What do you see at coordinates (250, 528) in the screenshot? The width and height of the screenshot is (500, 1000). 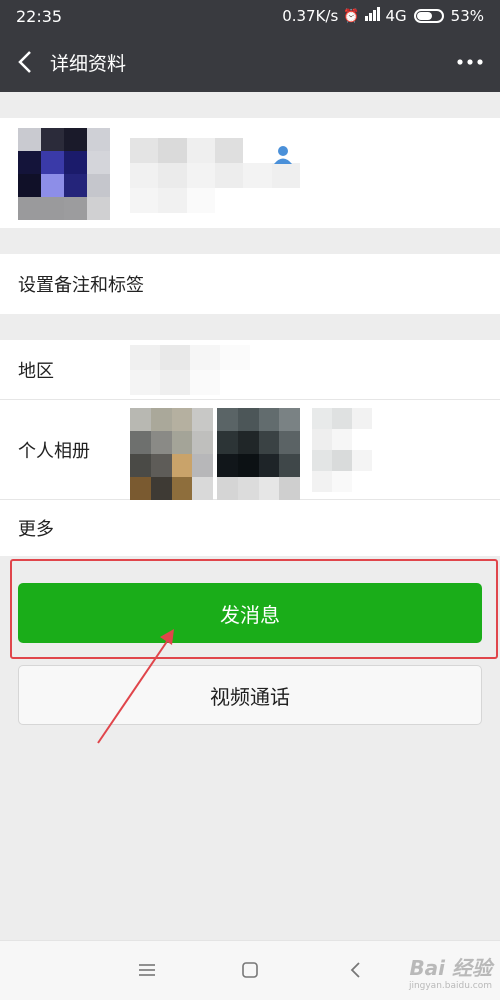 I see `more-row: 更多` at bounding box center [250, 528].